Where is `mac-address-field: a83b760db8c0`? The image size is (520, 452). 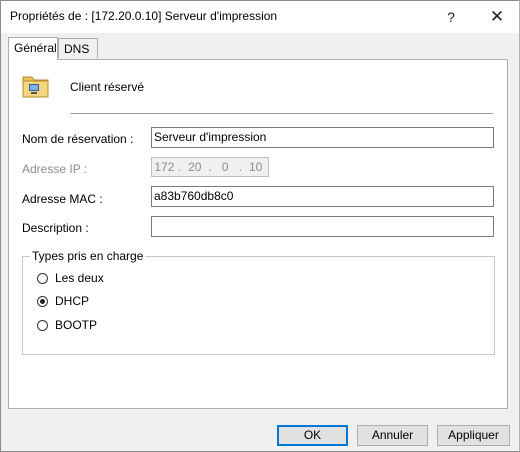
mac-address-field: a83b760db8c0 is located at coordinates (322, 196).